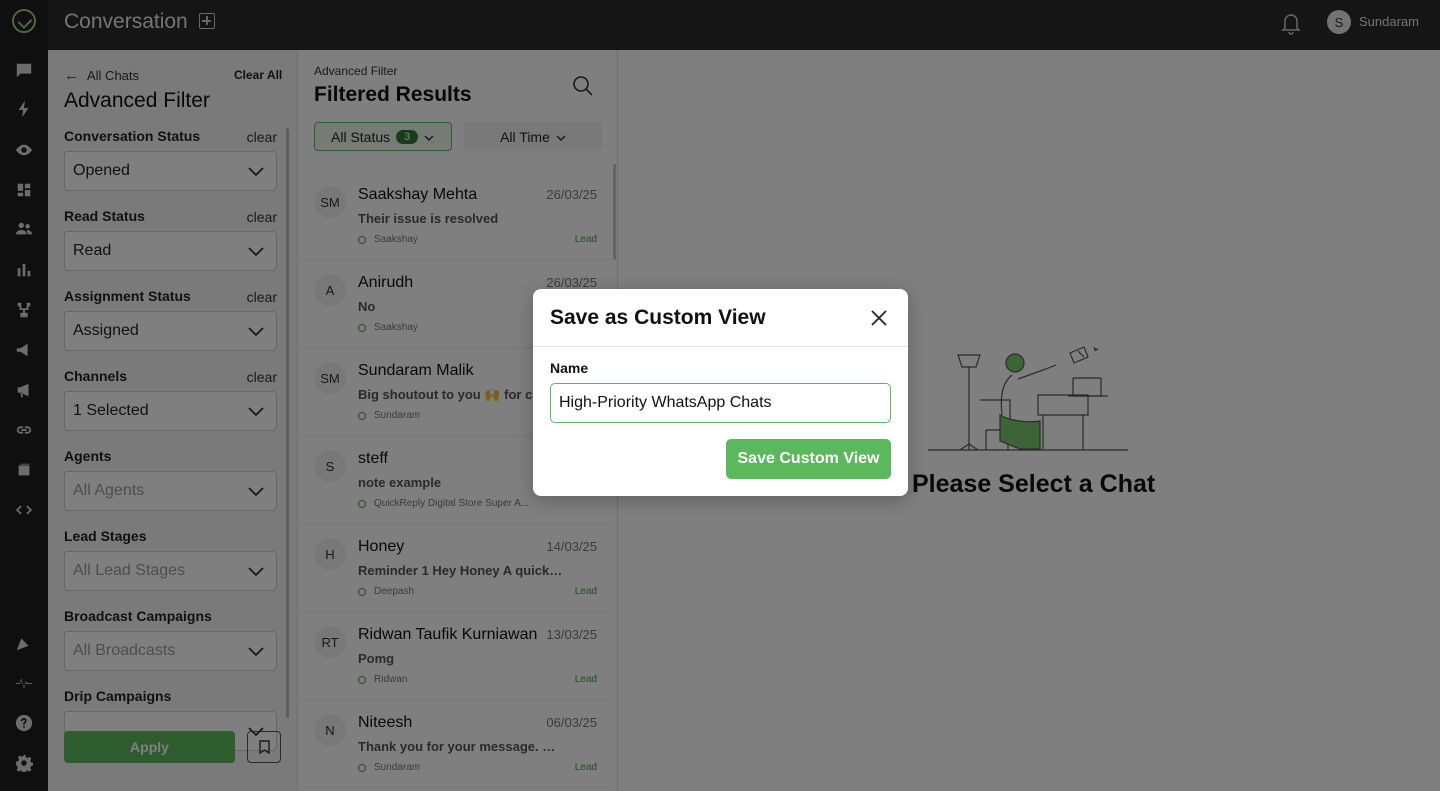  Describe the element at coordinates (808, 459) in the screenshot. I see `save-custom-view-button: Save Custom View` at that location.